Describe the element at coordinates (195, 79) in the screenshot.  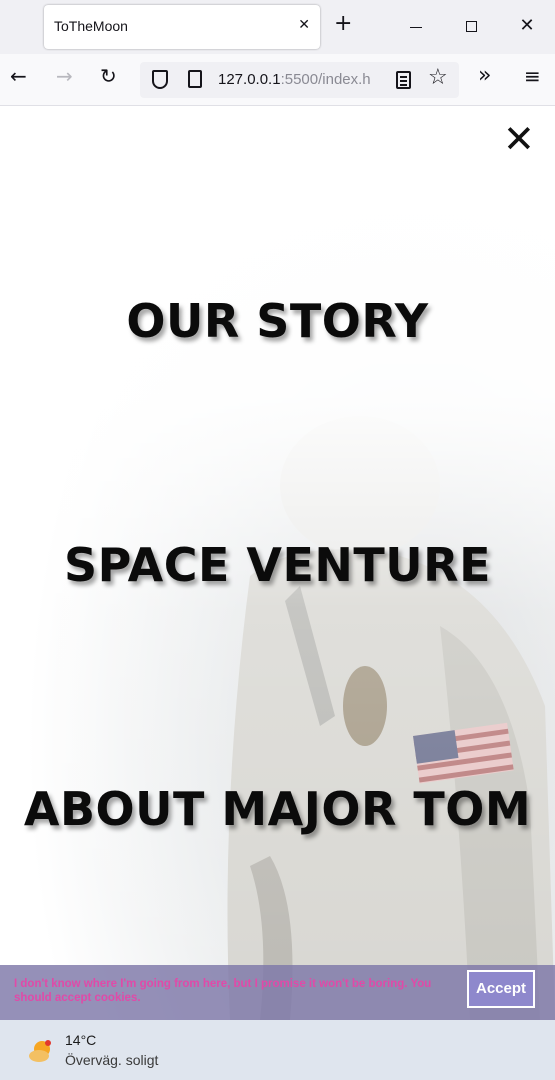
I see `page-info-icon` at that location.